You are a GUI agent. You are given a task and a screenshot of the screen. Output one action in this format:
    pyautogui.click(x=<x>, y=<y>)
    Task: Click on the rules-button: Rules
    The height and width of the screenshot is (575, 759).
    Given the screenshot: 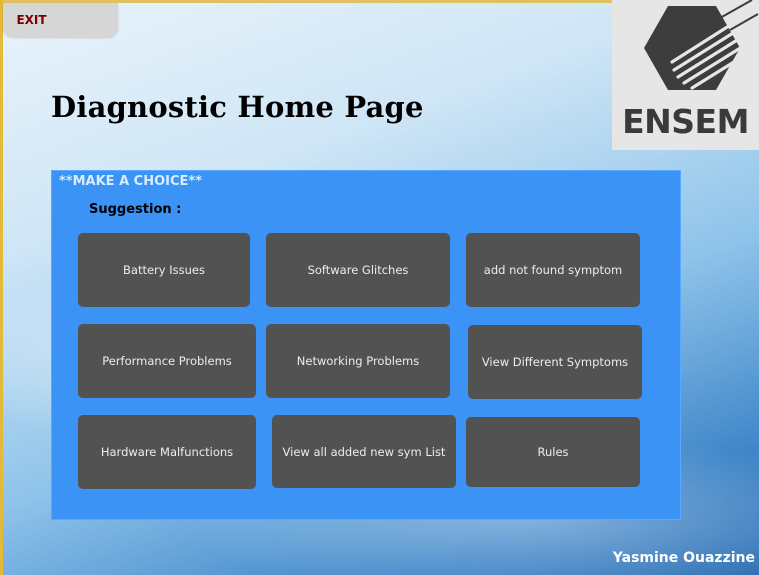 What is the action you would take?
    pyautogui.click(x=553, y=452)
    